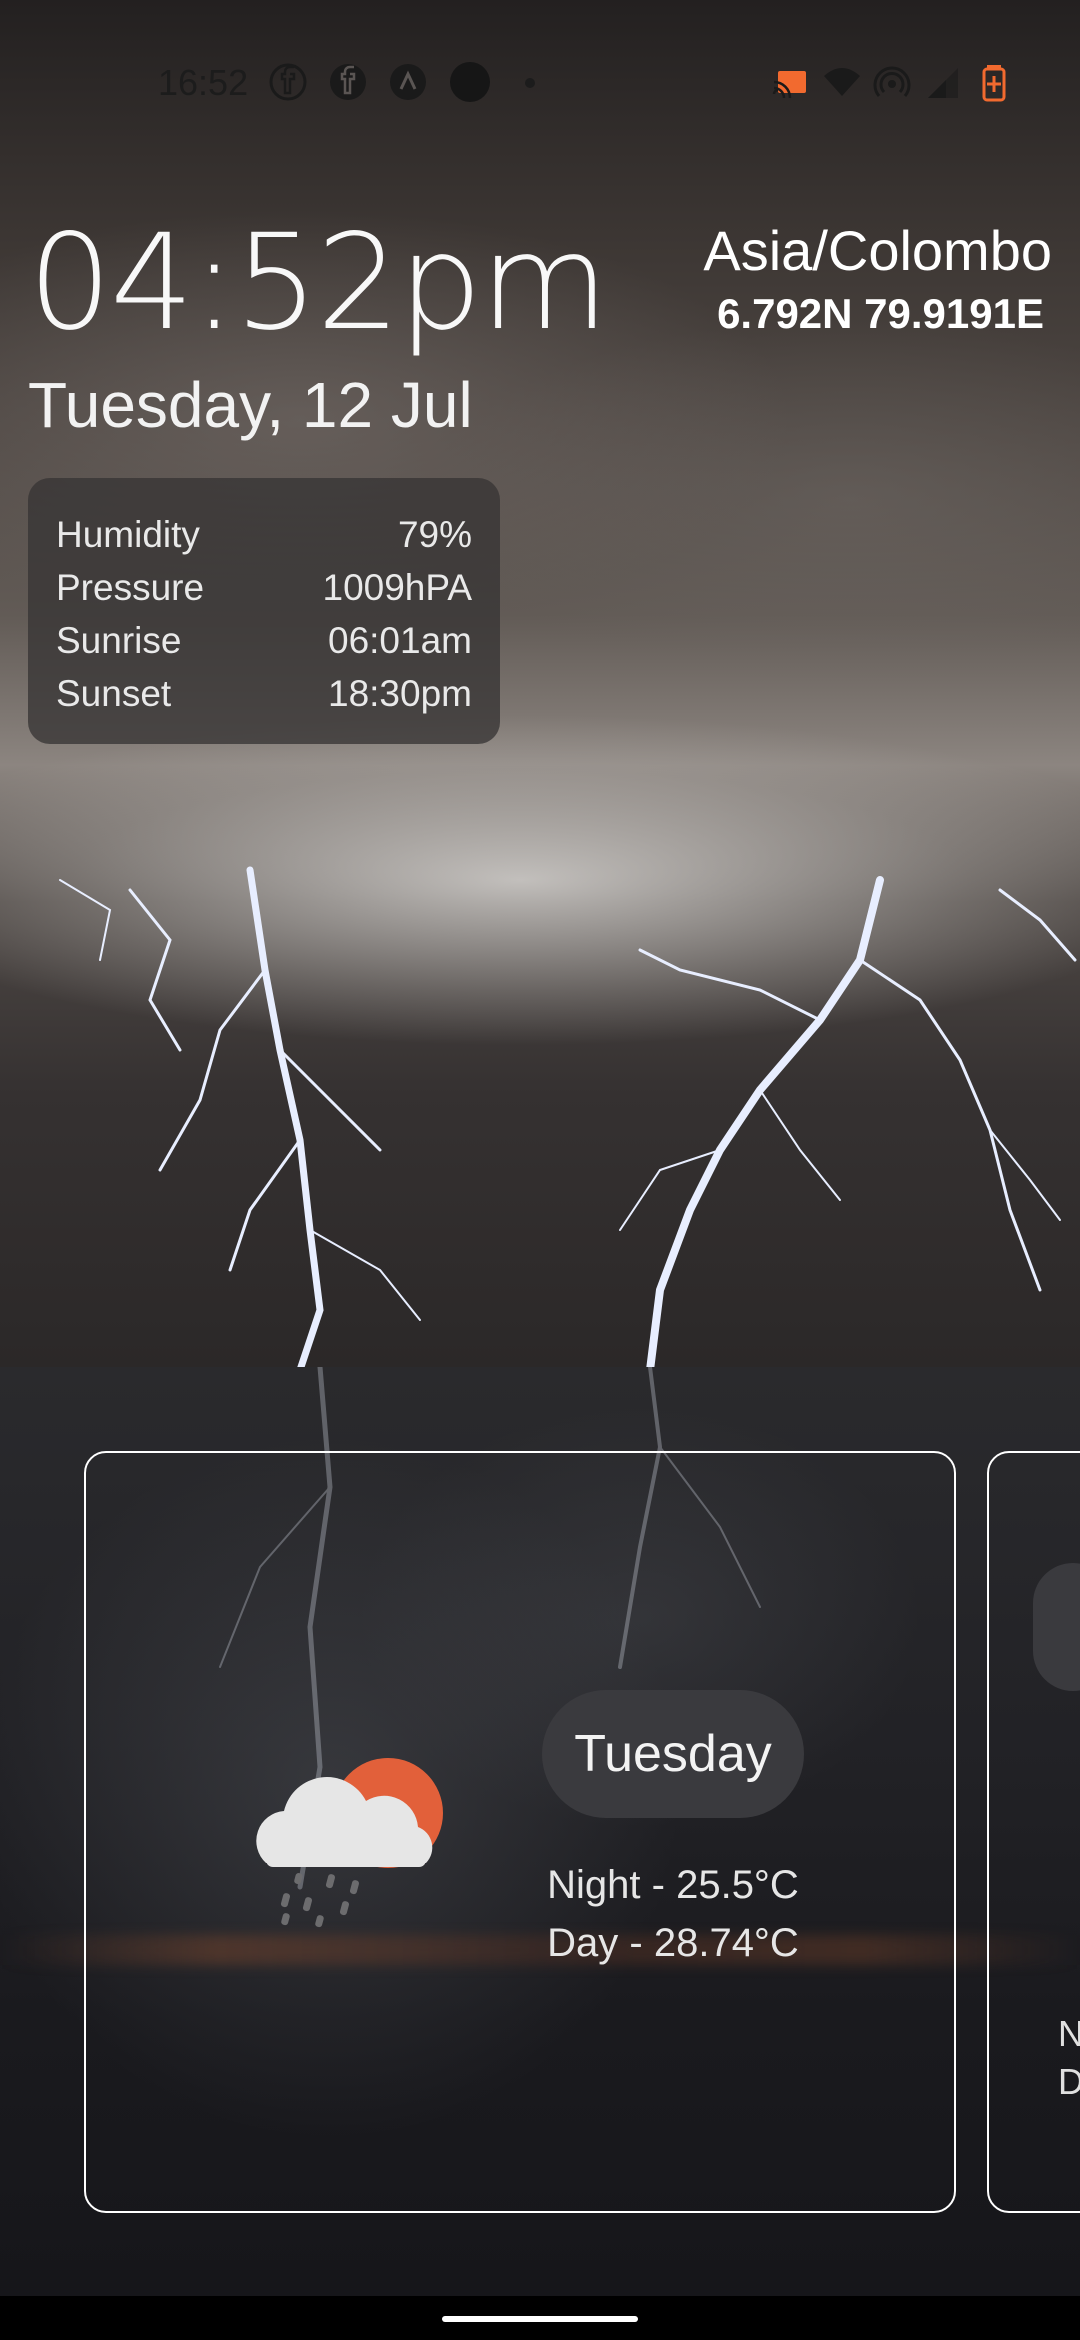 The height and width of the screenshot is (2340, 1080). What do you see at coordinates (264, 693) in the screenshot?
I see `detail-row-sunset: Sunset 18:30pm` at bounding box center [264, 693].